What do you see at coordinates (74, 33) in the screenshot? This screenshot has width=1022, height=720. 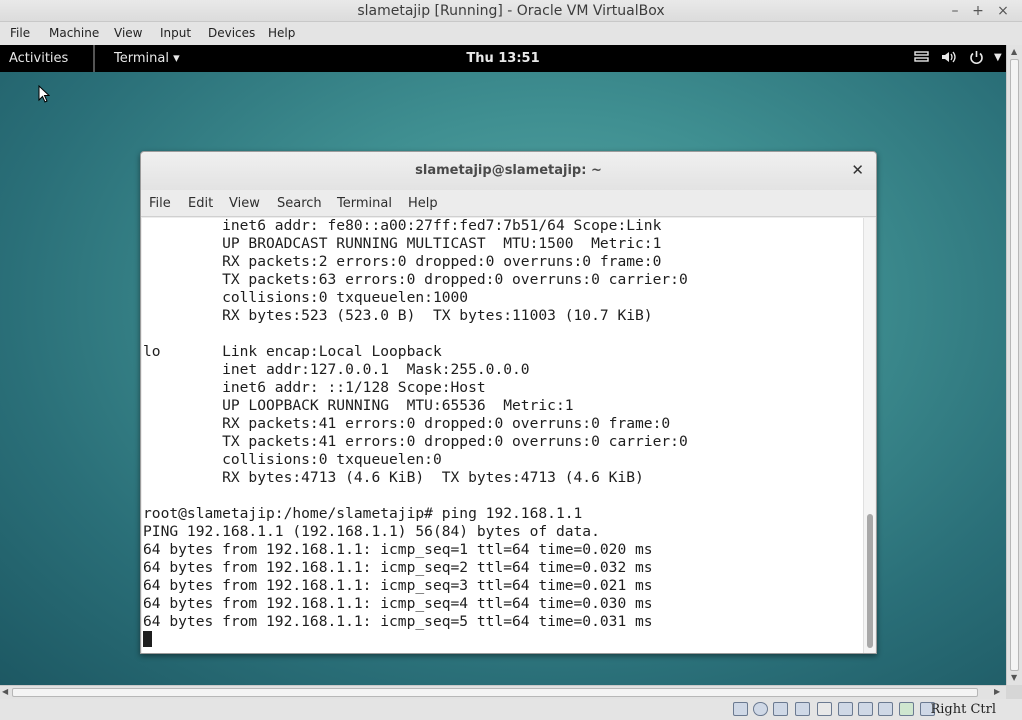 I see `menu-machine: Machine` at bounding box center [74, 33].